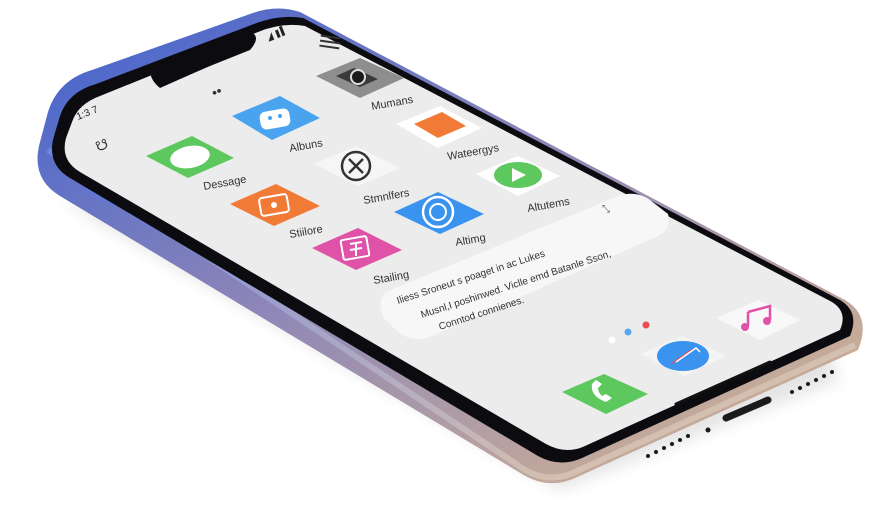  Describe the element at coordinates (708, 430) in the screenshot. I see `screw-dot` at that location.